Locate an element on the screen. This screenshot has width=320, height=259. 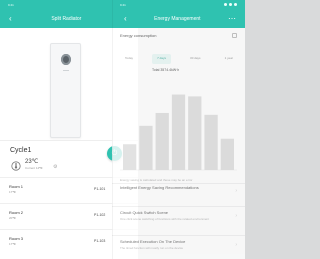
edit-icon is located at coordinates (234, 35).